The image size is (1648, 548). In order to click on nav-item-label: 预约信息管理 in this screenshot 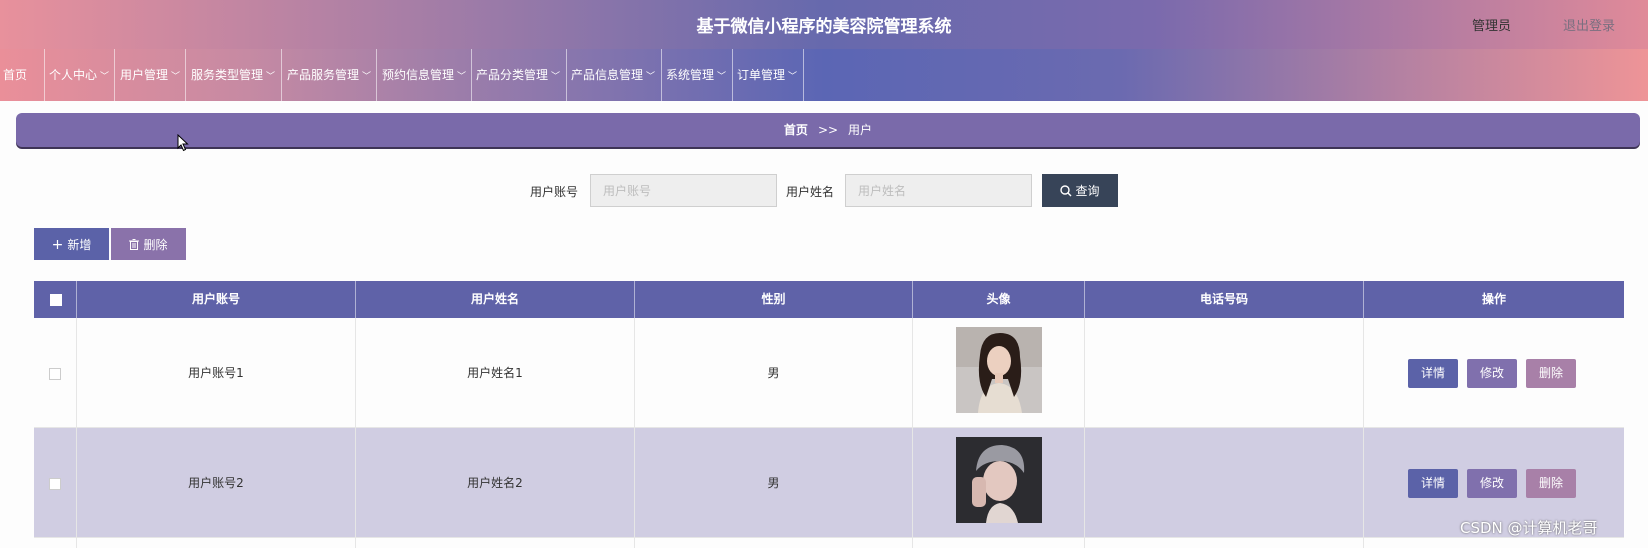, I will do `click(418, 75)`.